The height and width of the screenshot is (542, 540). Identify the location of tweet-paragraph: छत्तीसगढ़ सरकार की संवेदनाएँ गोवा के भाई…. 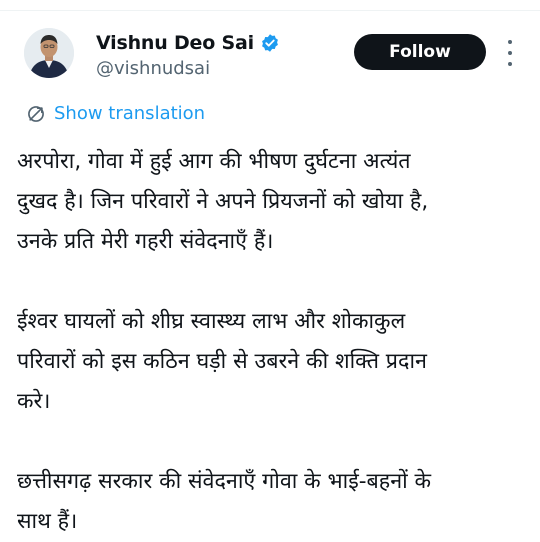
(272, 502).